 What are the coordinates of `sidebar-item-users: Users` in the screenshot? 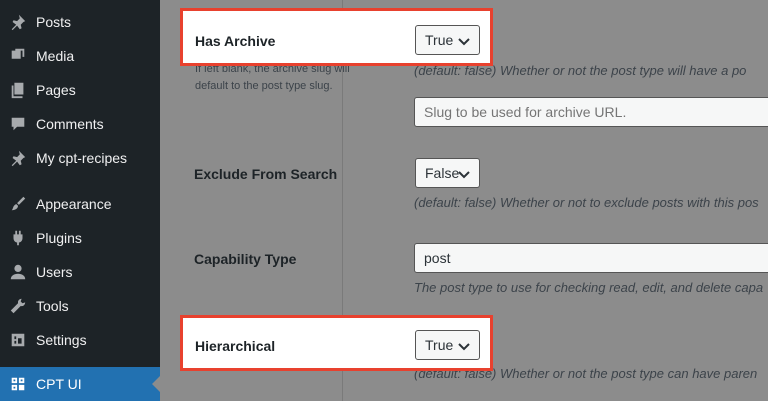 It's located at (80, 272).